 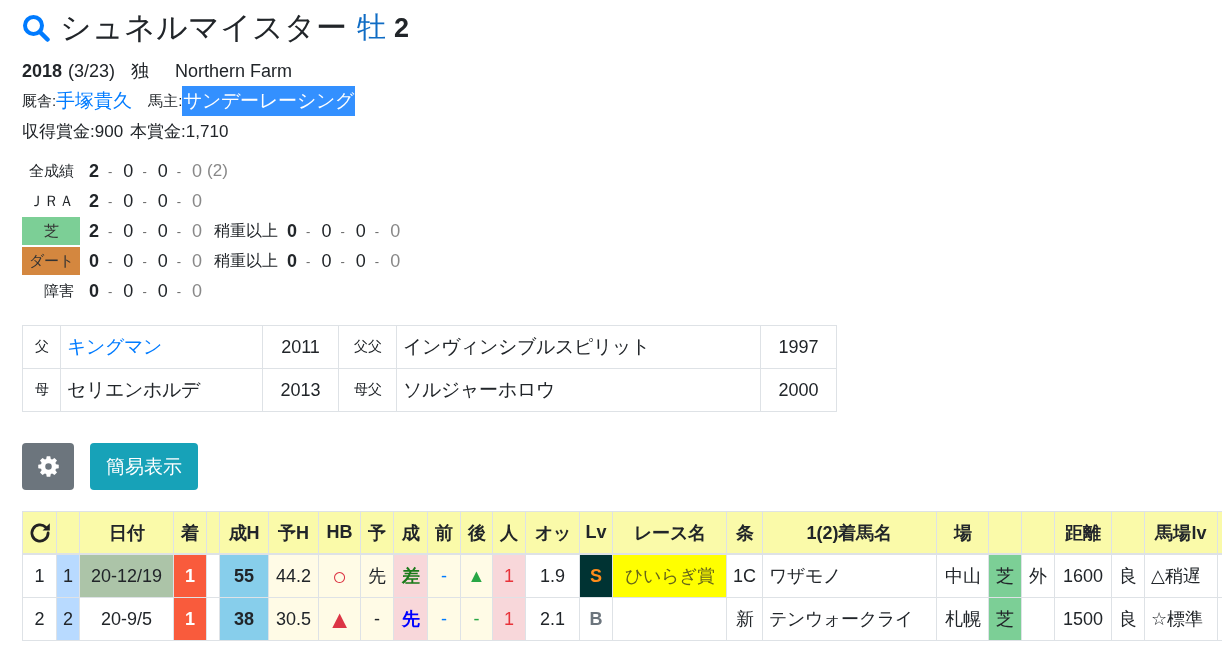 What do you see at coordinates (339, 576) in the screenshot?
I see `table-cell: ○` at bounding box center [339, 576].